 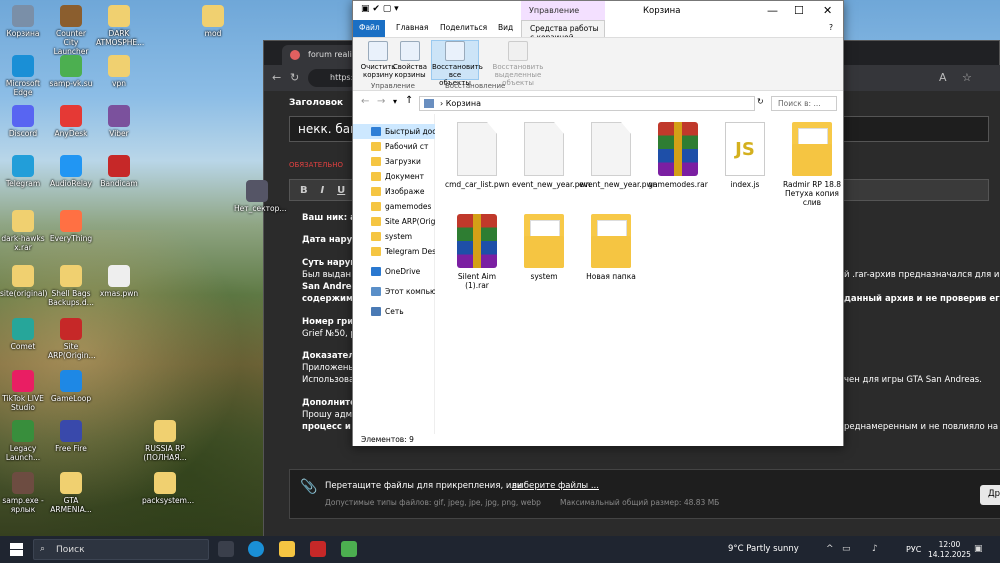 What do you see at coordinates (23, 76) in the screenshot?
I see `desktop-icon: Microsoft Edge` at bounding box center [23, 76].